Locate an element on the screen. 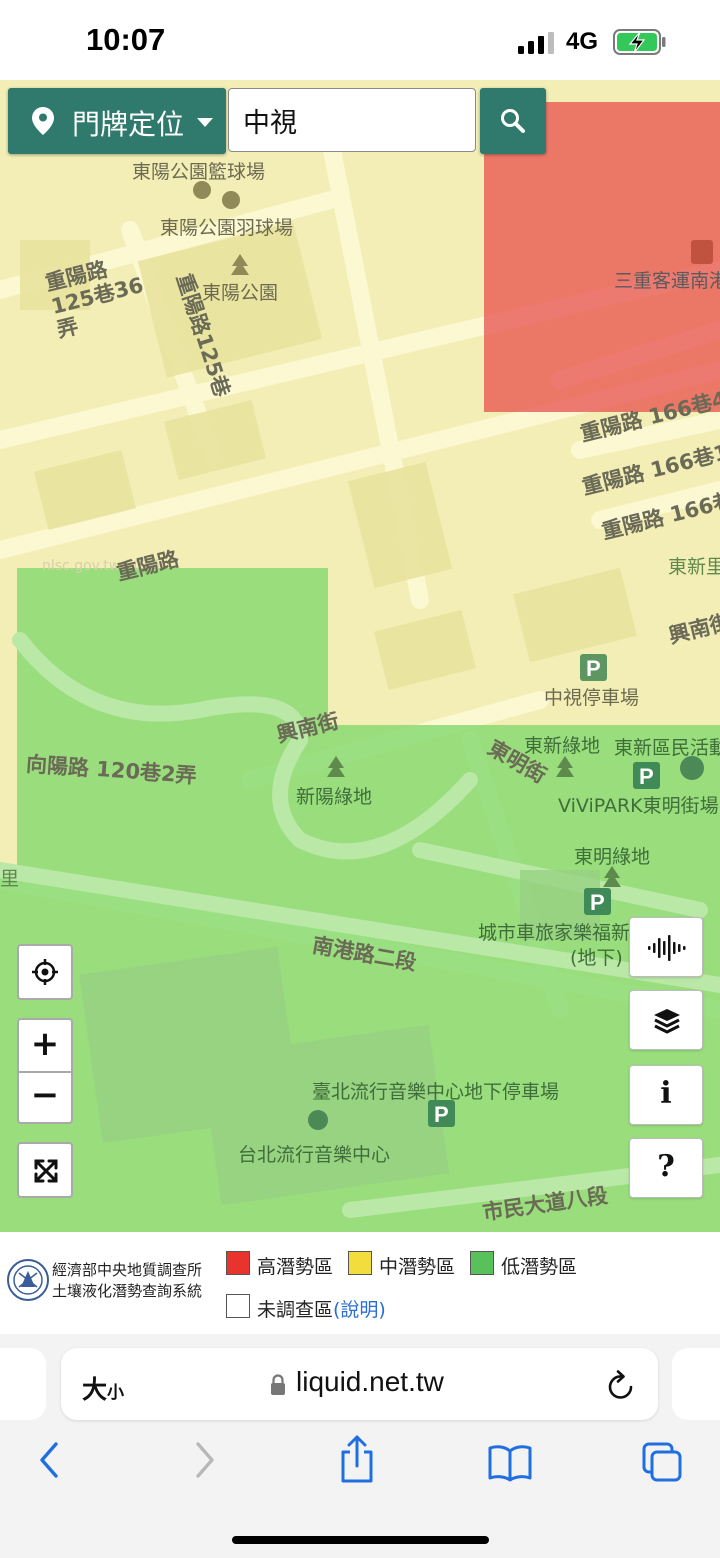 This screenshot has height=1558, width=720. map-label: 東陽公園 is located at coordinates (240, 293).